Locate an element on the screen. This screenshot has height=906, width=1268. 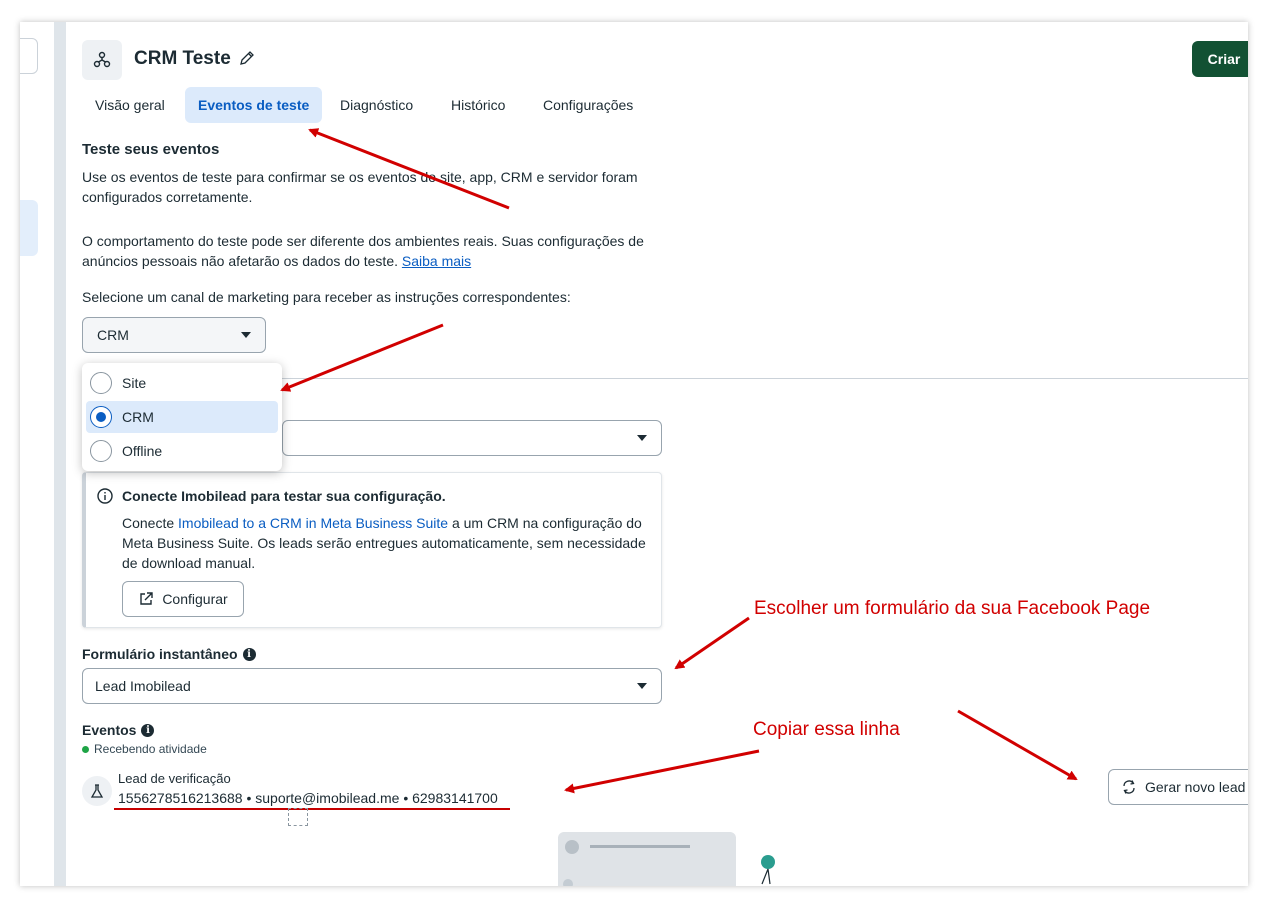
generate-new-lead-label: Gerar novo lead is located at coordinates (1195, 787).